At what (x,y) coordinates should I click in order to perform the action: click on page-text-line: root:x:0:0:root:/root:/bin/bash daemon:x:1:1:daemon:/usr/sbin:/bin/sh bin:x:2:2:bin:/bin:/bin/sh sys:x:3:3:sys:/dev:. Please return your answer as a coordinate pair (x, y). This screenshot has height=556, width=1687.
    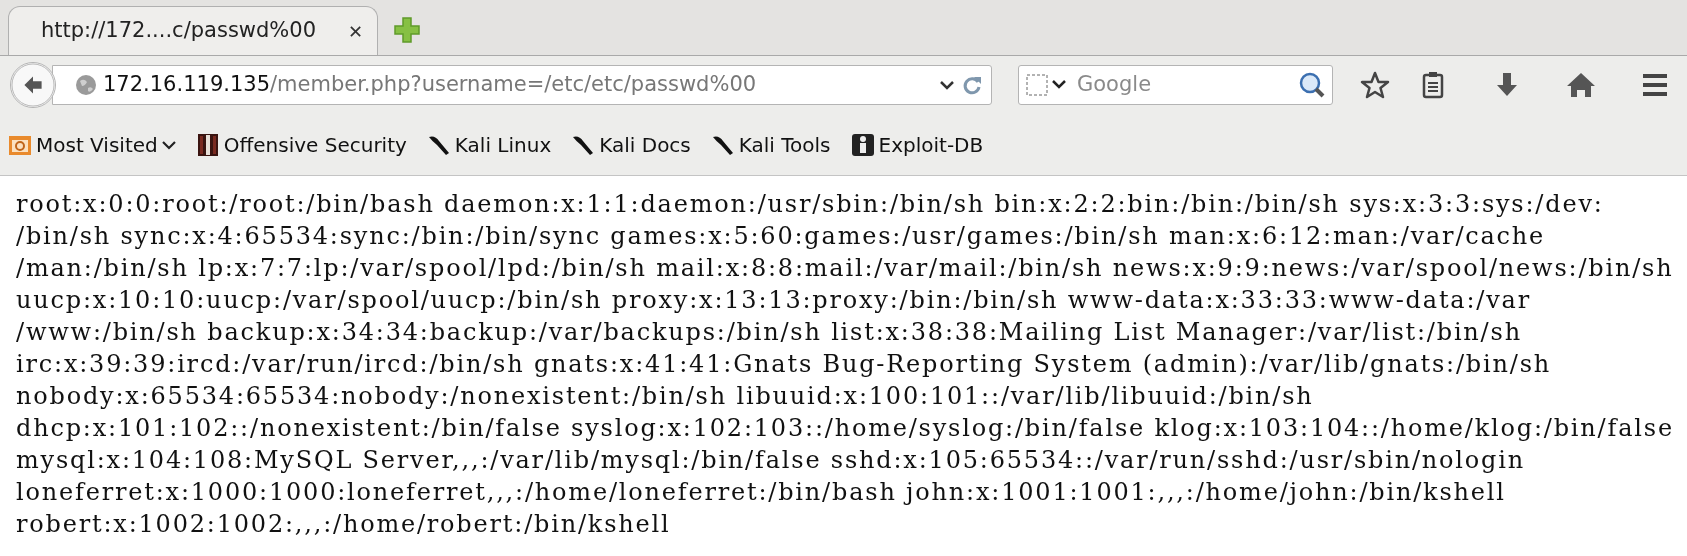
    Looking at the image, I should click on (810, 204).